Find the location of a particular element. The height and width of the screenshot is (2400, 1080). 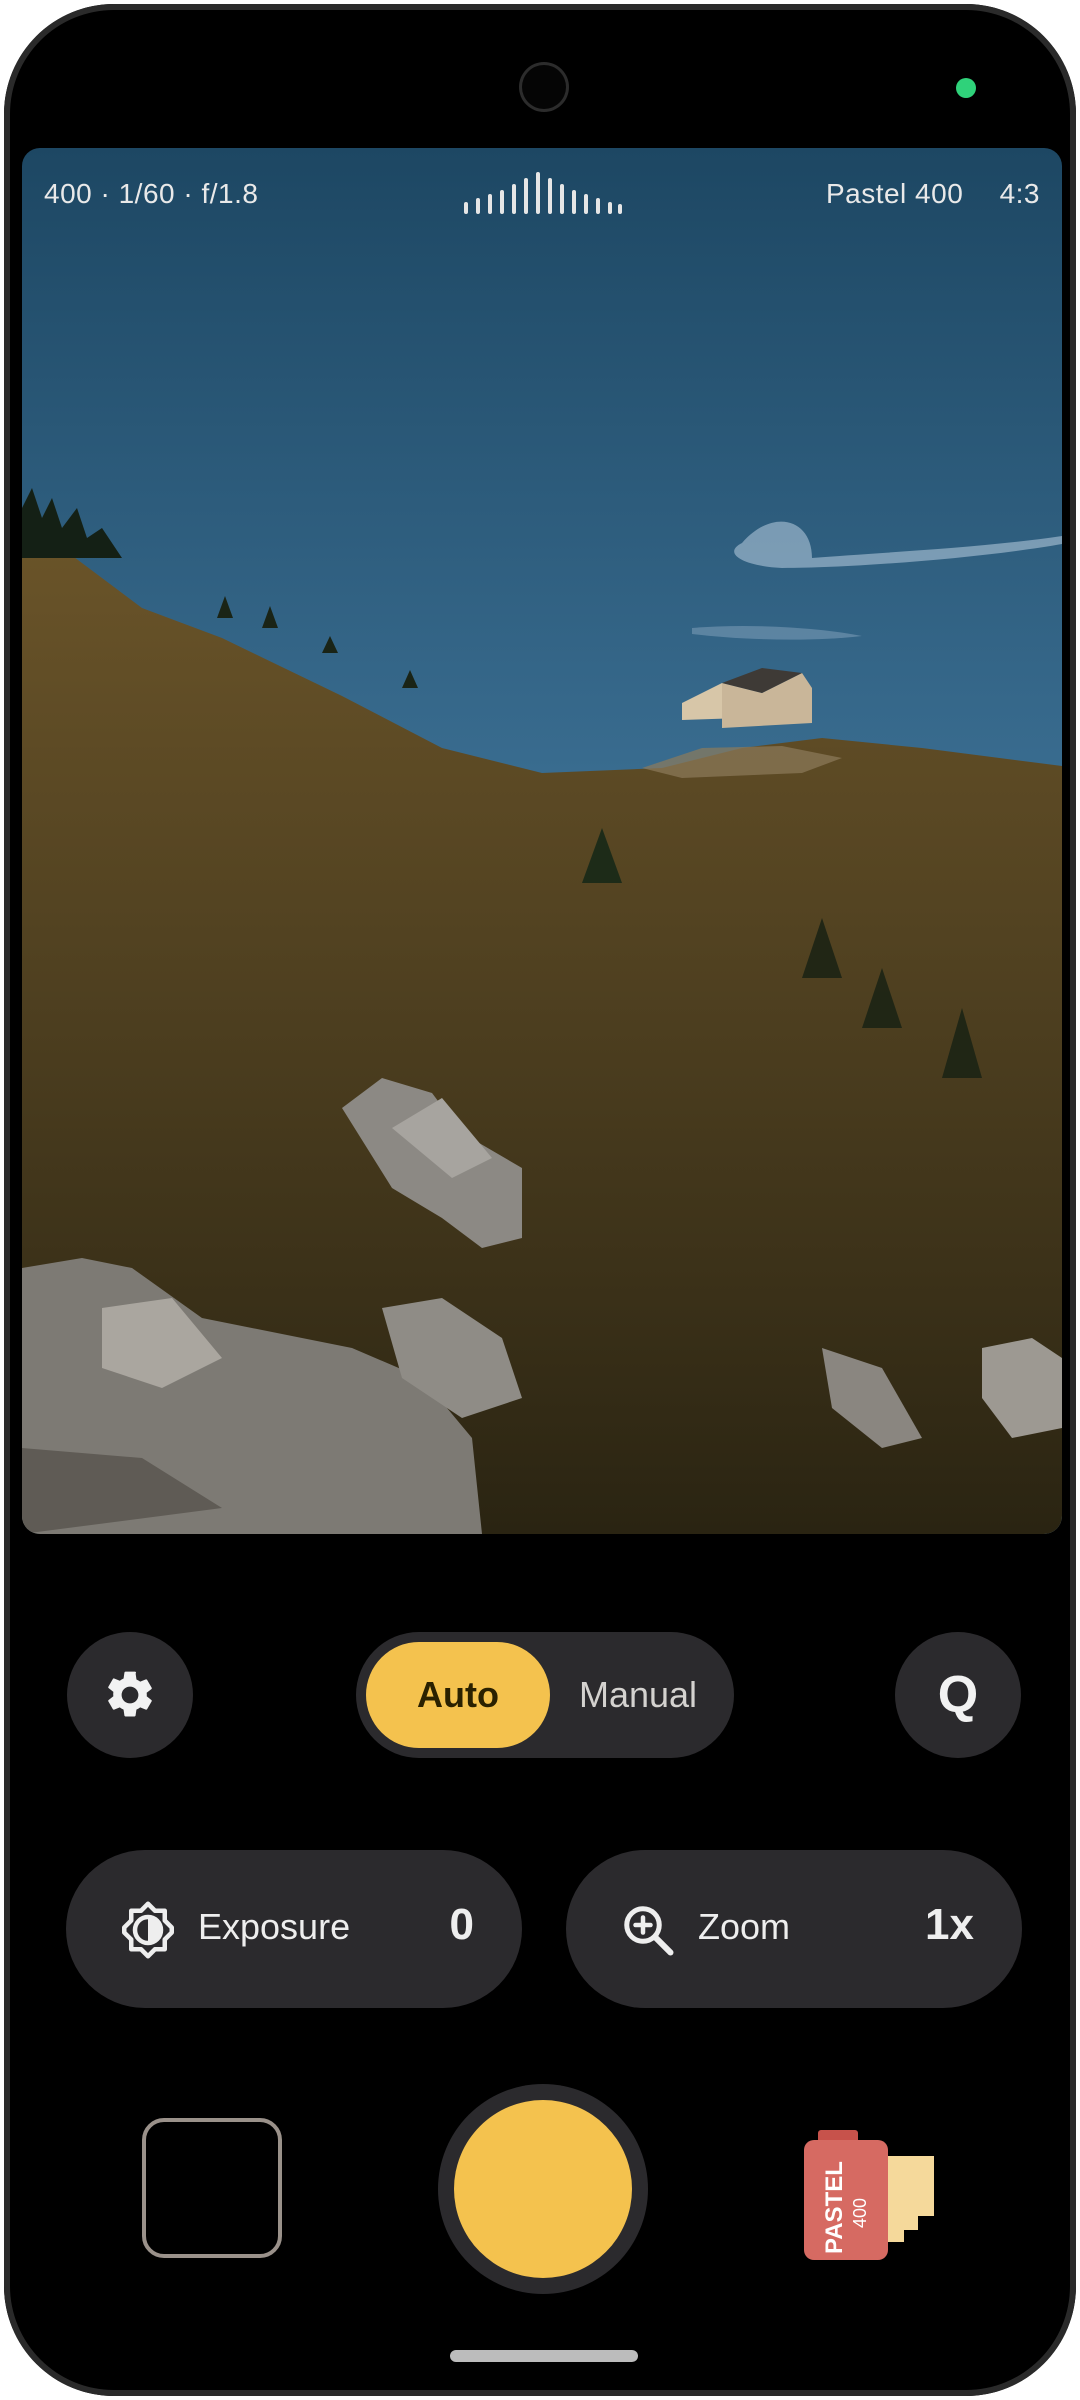

quick-settings-button: Q is located at coordinates (958, 1695).